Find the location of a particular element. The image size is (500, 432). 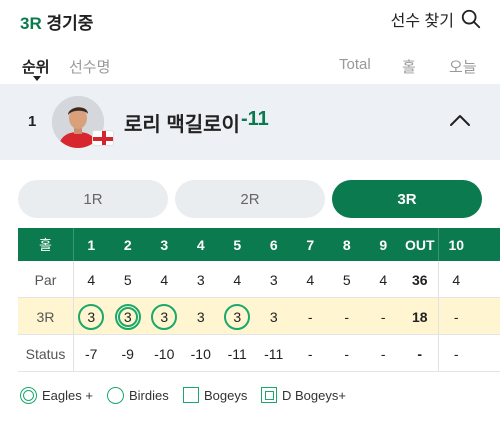

player-rank: 1 is located at coordinates (32, 121).